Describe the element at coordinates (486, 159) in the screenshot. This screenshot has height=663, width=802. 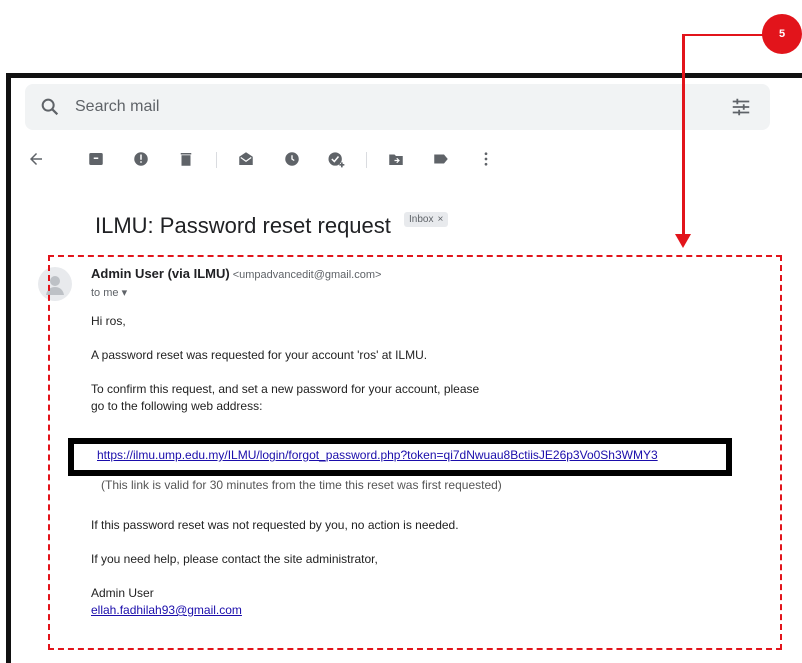
I see `more-icon` at that location.